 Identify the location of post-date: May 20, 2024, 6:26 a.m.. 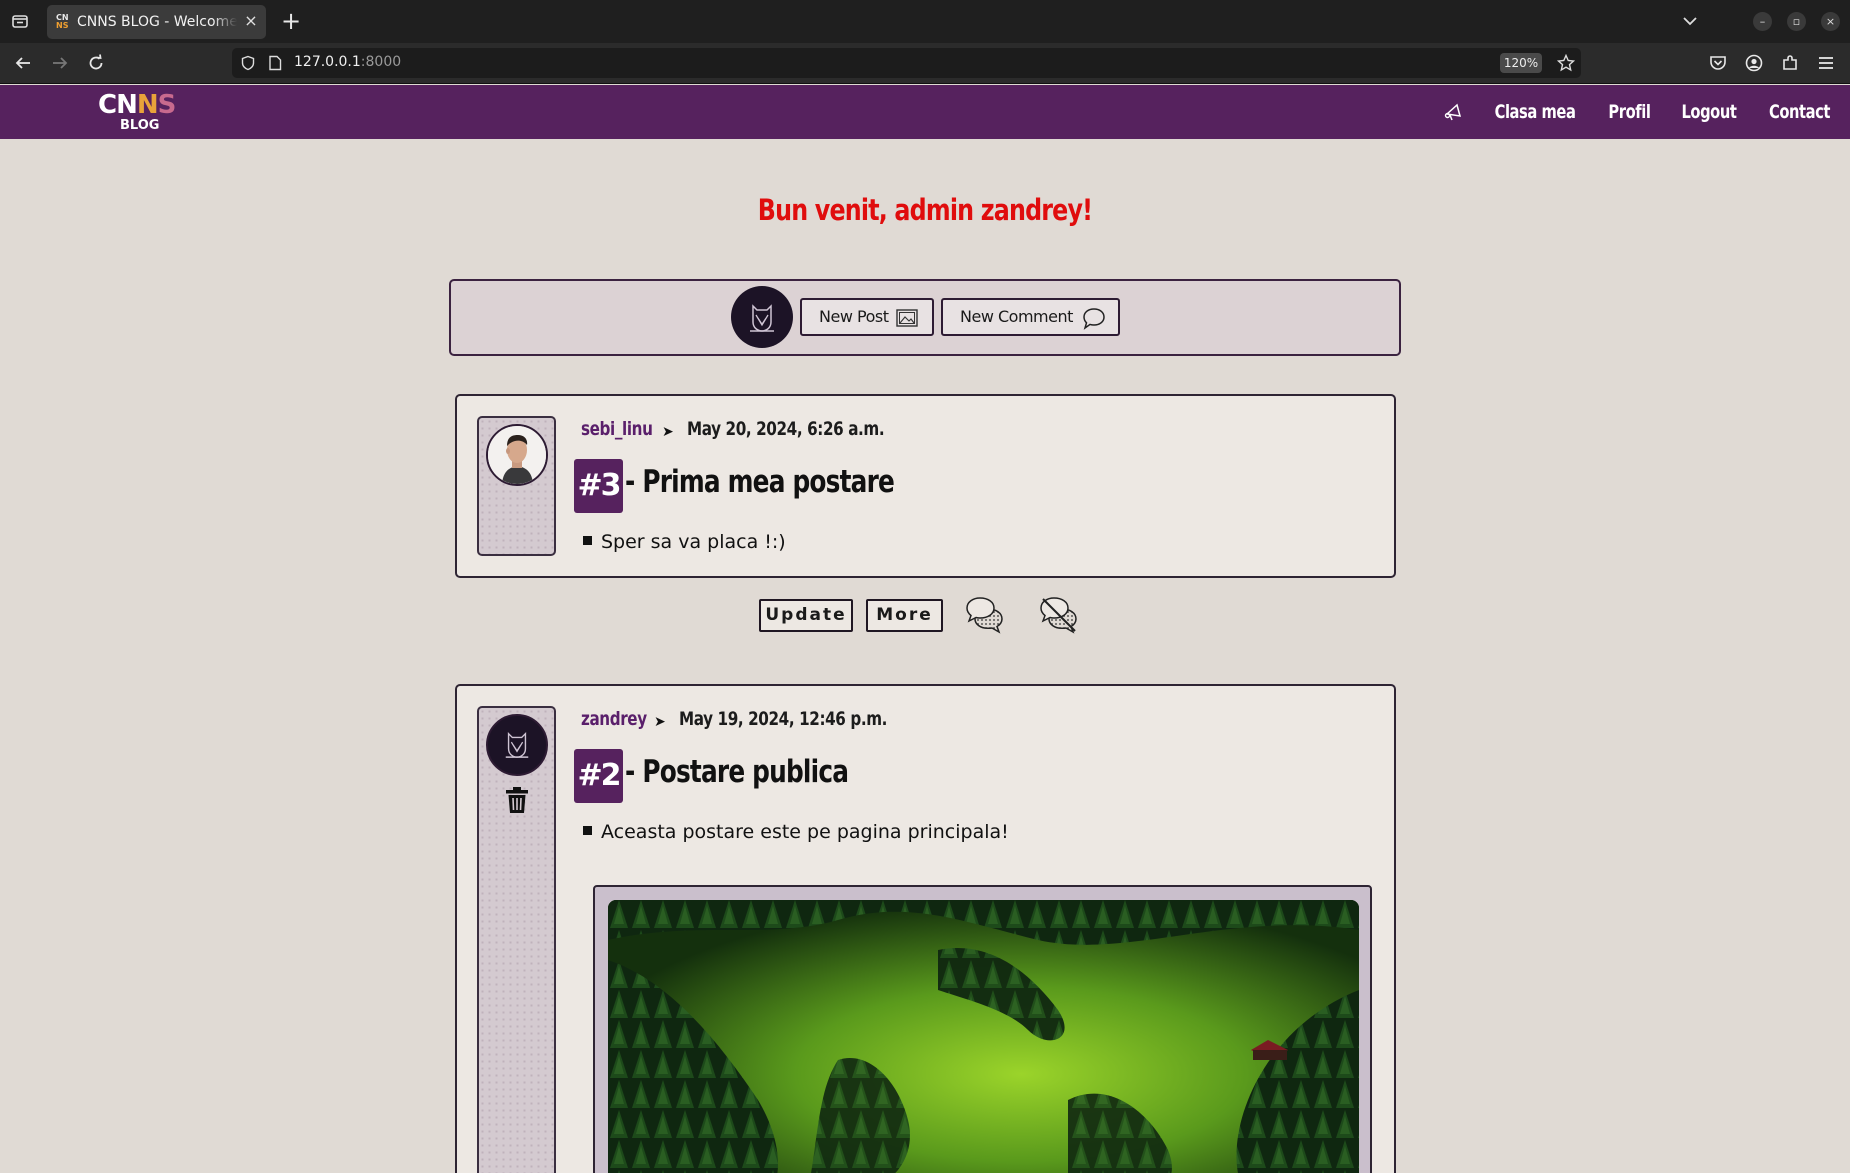
(786, 429).